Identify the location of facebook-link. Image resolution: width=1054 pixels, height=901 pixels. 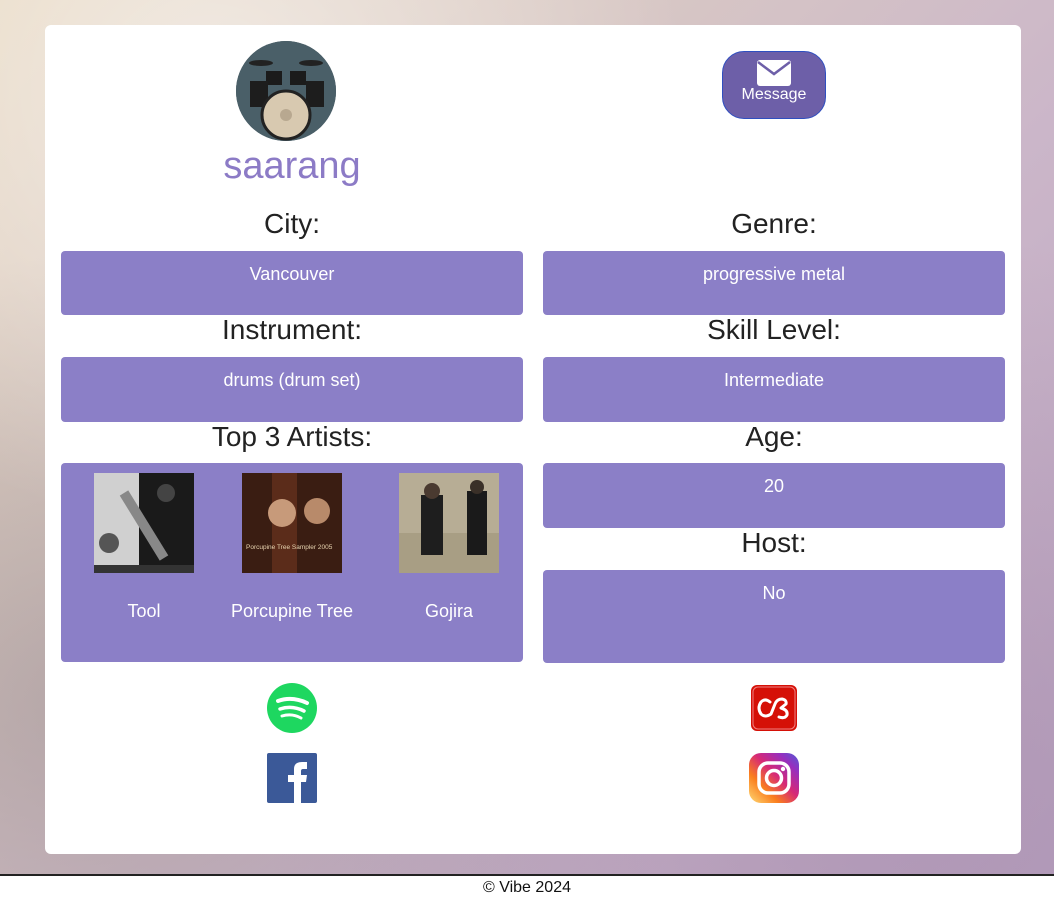
(292, 778).